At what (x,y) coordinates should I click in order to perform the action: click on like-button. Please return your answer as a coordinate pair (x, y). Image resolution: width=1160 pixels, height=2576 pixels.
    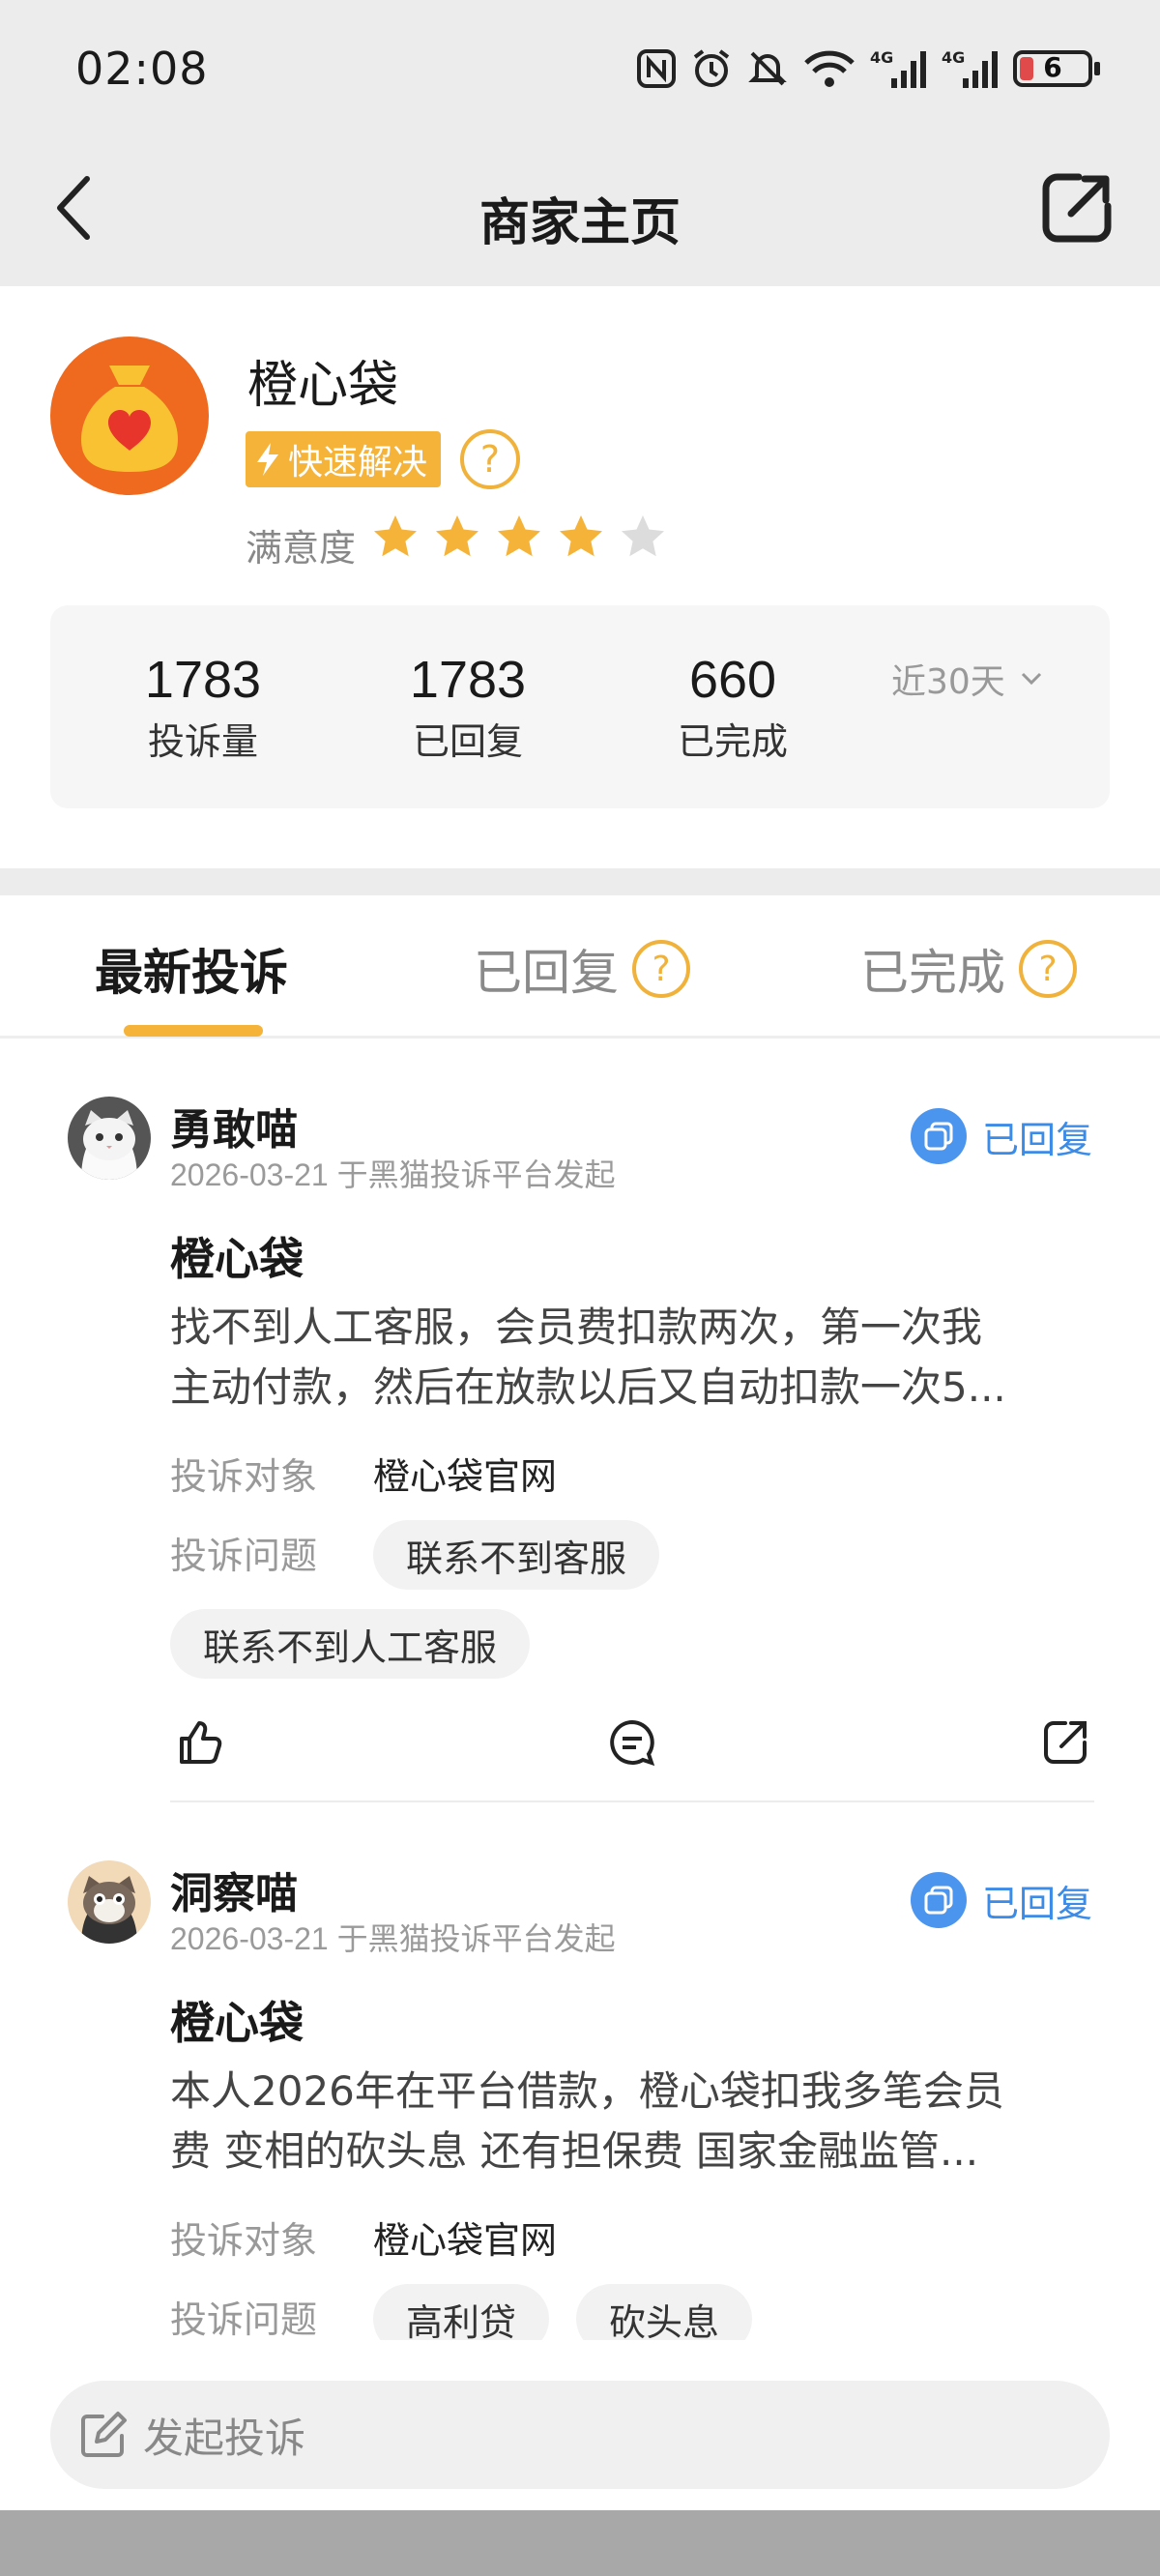
    Looking at the image, I should click on (199, 1742).